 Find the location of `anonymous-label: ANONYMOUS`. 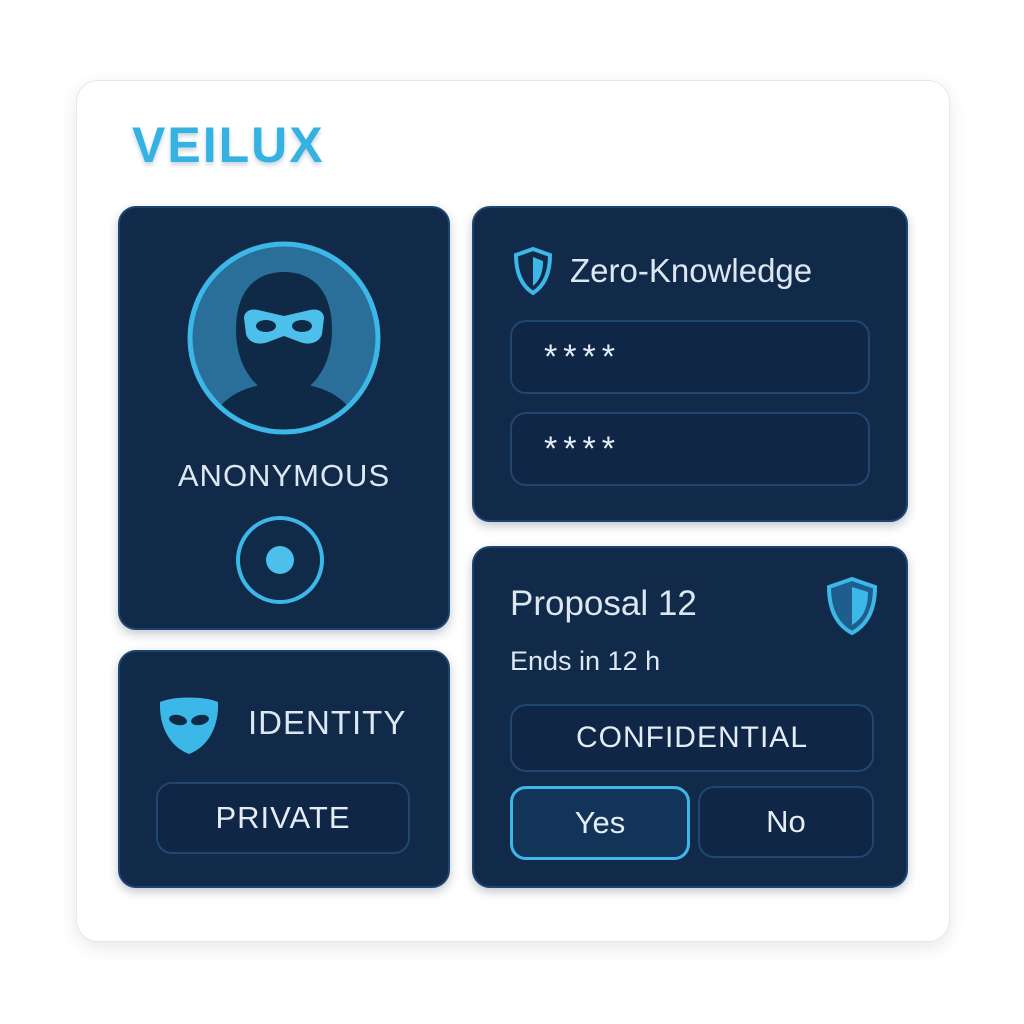

anonymous-label: ANONYMOUS is located at coordinates (284, 475).